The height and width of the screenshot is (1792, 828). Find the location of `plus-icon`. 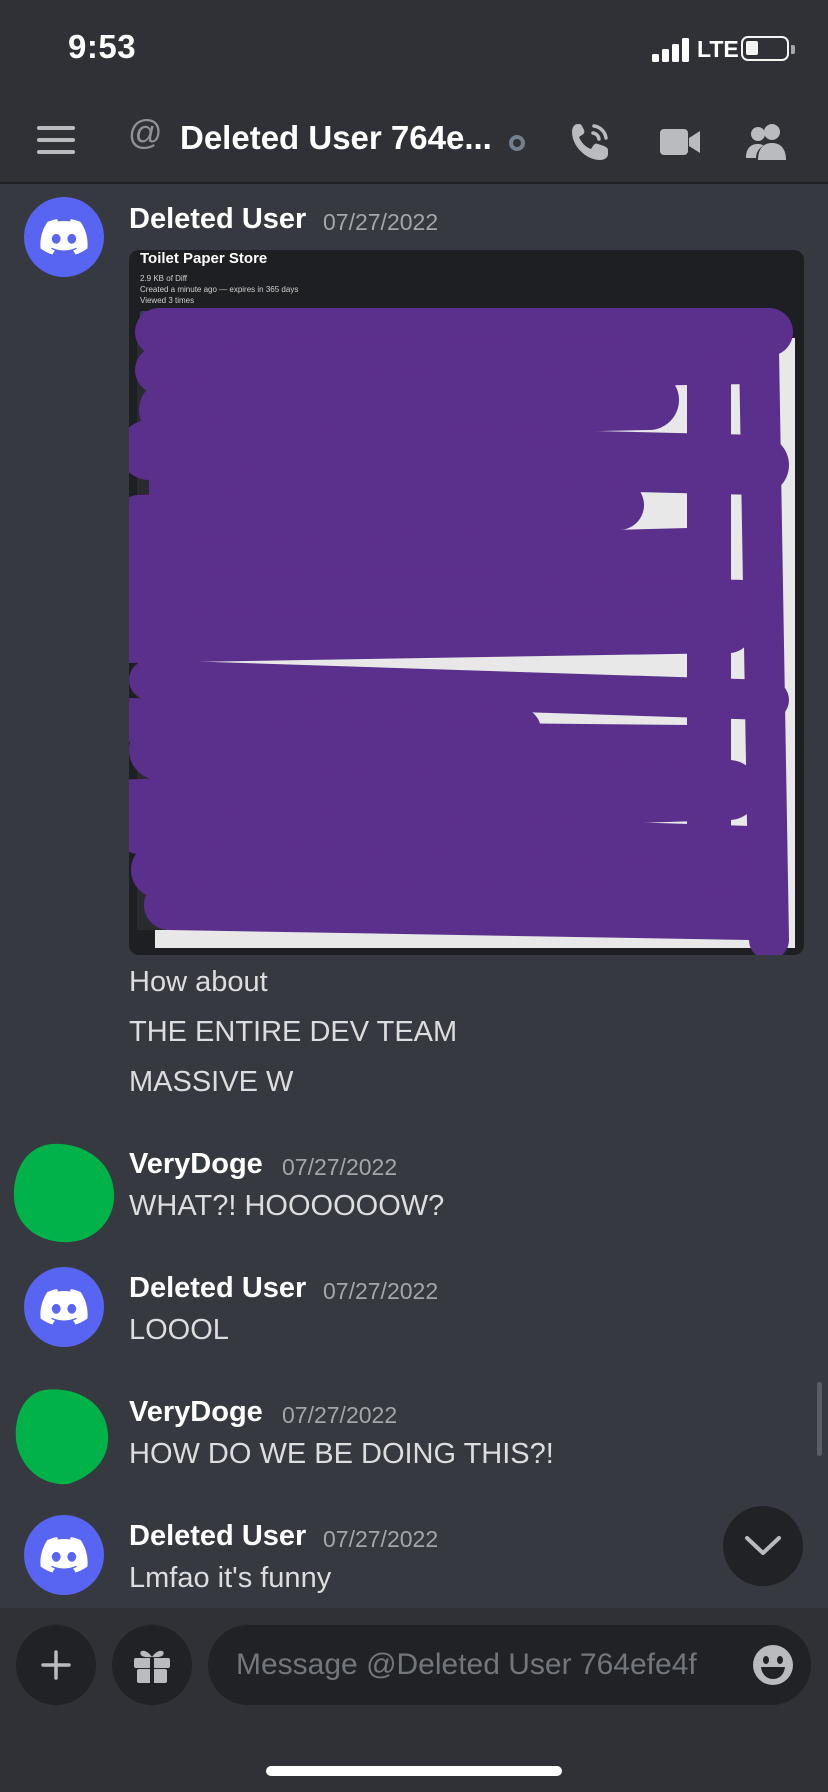

plus-icon is located at coordinates (56, 1665).